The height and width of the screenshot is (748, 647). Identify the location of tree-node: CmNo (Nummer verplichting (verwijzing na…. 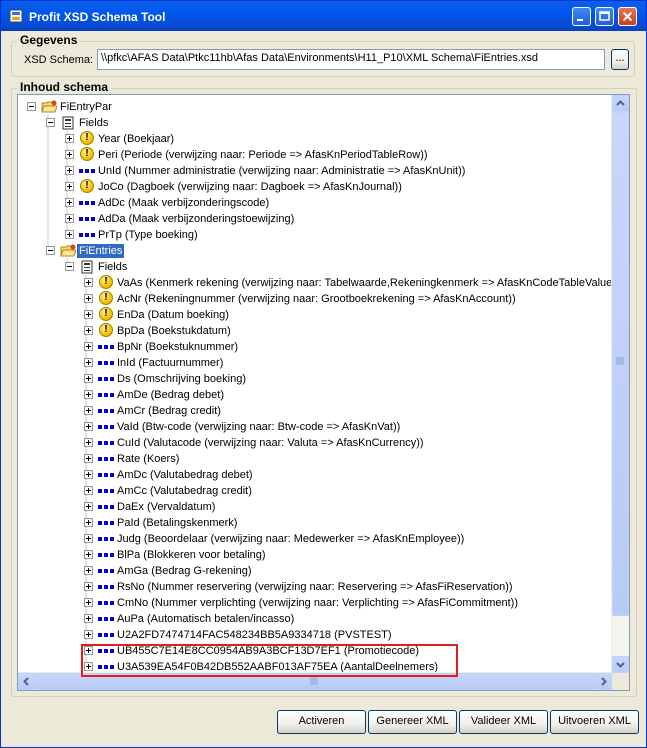
(315, 603).